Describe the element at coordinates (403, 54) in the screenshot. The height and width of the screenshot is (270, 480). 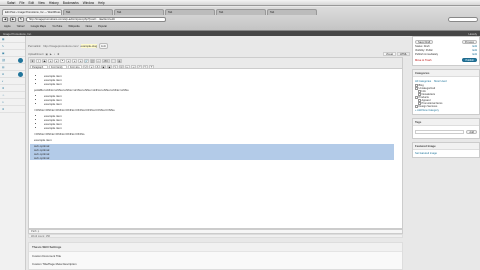
I see `tab-html: HTML` at that location.